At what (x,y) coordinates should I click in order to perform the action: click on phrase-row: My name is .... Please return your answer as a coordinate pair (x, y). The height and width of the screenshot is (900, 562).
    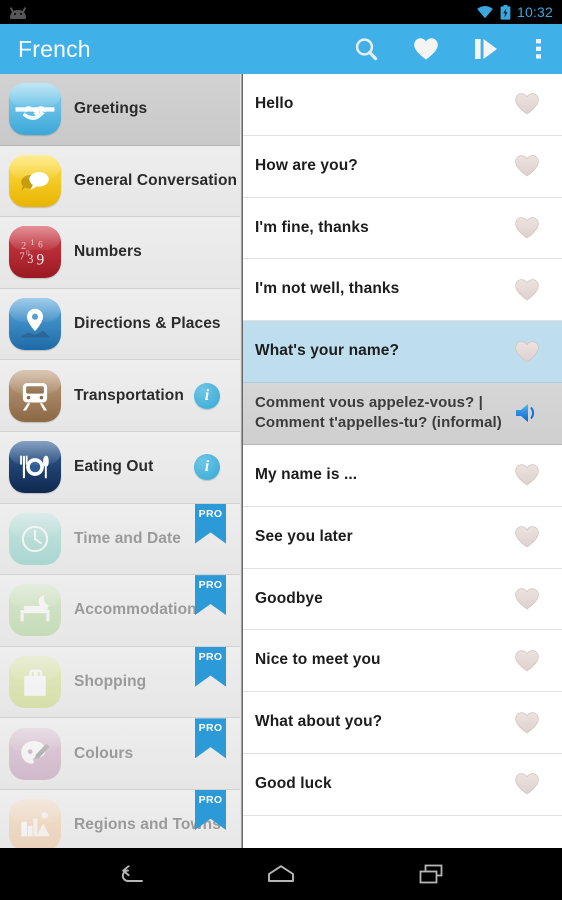
    Looking at the image, I should click on (402, 475).